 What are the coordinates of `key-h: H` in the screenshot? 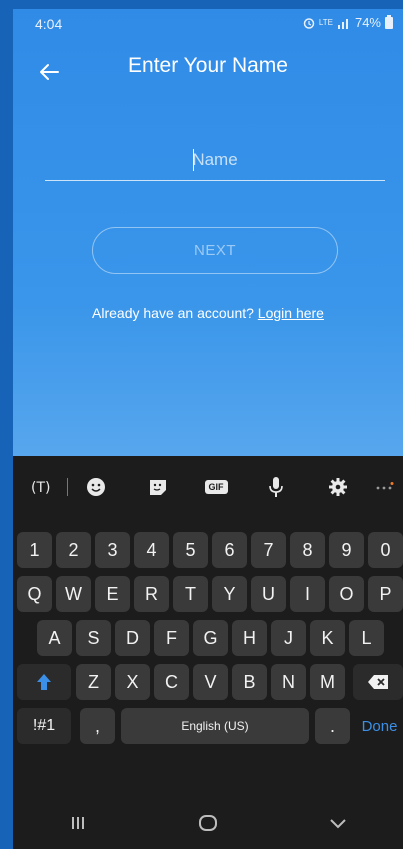 It's located at (249, 638).